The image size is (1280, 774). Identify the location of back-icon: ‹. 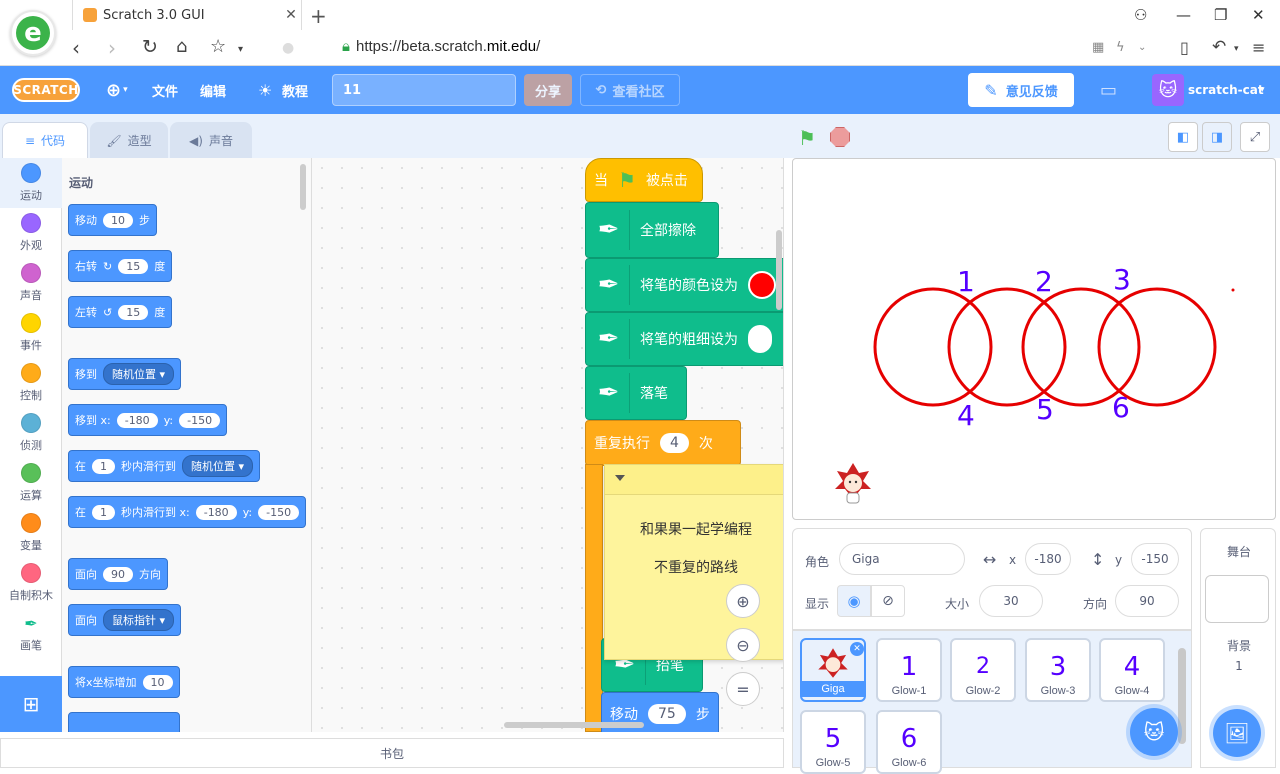
(76, 48).